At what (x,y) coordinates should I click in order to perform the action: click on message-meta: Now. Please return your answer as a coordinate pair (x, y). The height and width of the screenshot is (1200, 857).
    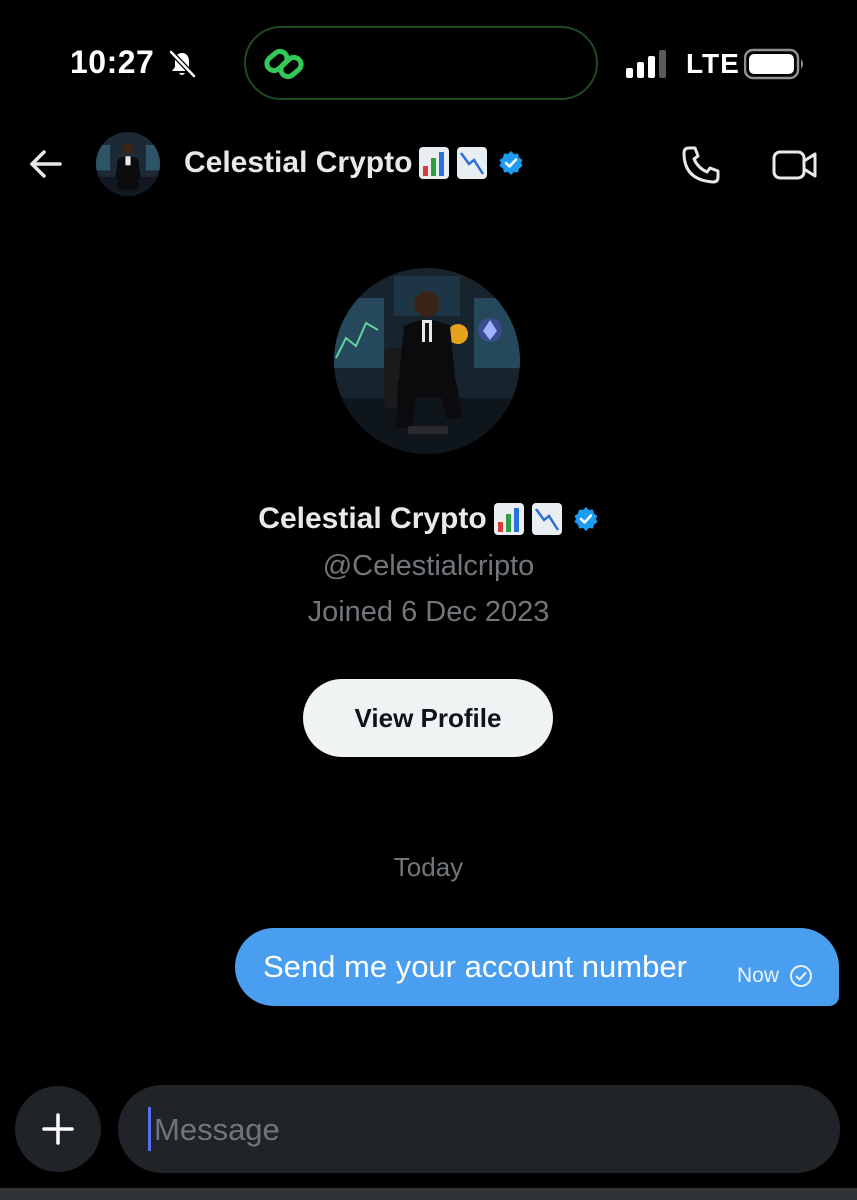
    Looking at the image, I should click on (775, 976).